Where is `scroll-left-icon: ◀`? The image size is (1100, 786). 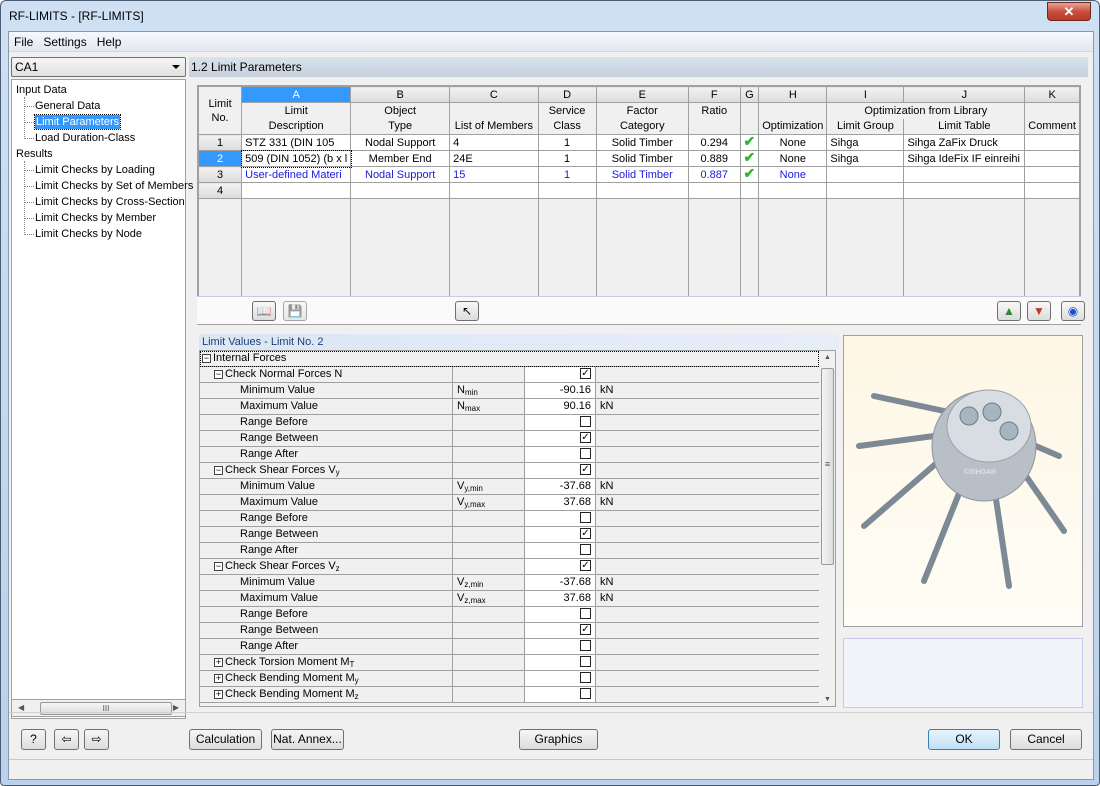 scroll-left-icon: ◀ is located at coordinates (21, 707).